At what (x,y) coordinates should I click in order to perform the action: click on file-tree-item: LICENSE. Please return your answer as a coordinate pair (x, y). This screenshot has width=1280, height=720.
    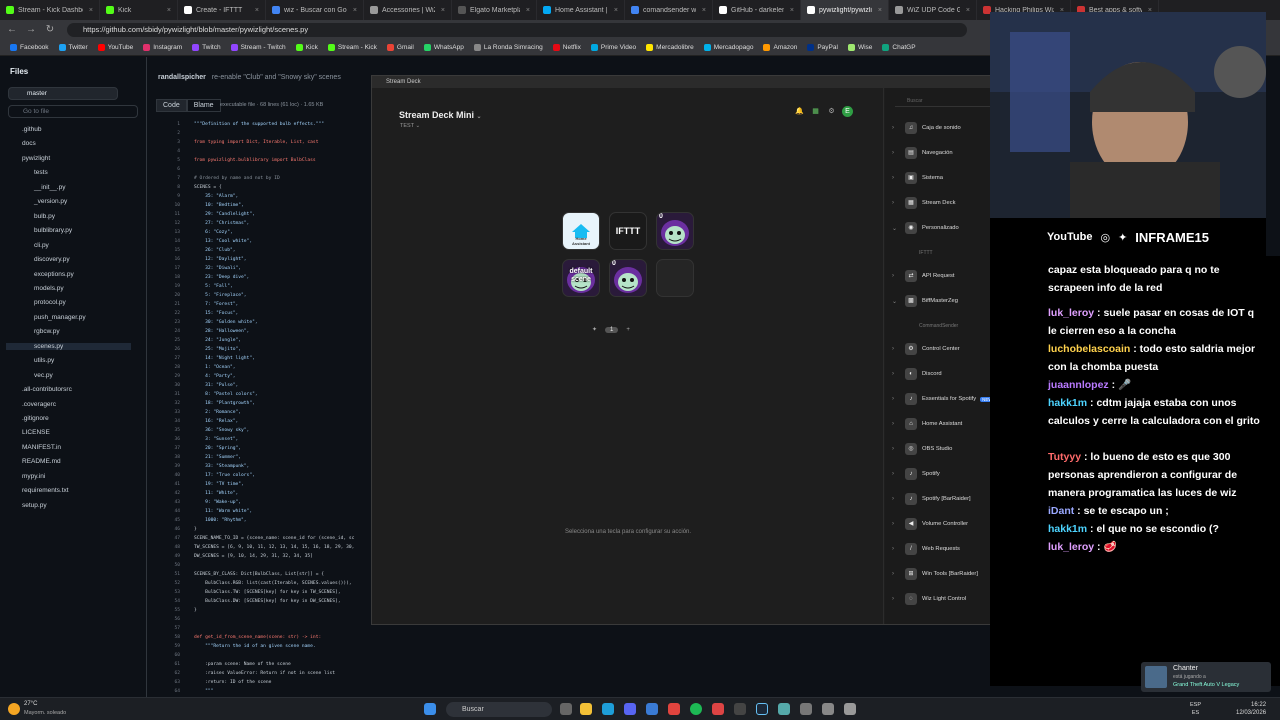
    Looking at the image, I should click on (36, 432).